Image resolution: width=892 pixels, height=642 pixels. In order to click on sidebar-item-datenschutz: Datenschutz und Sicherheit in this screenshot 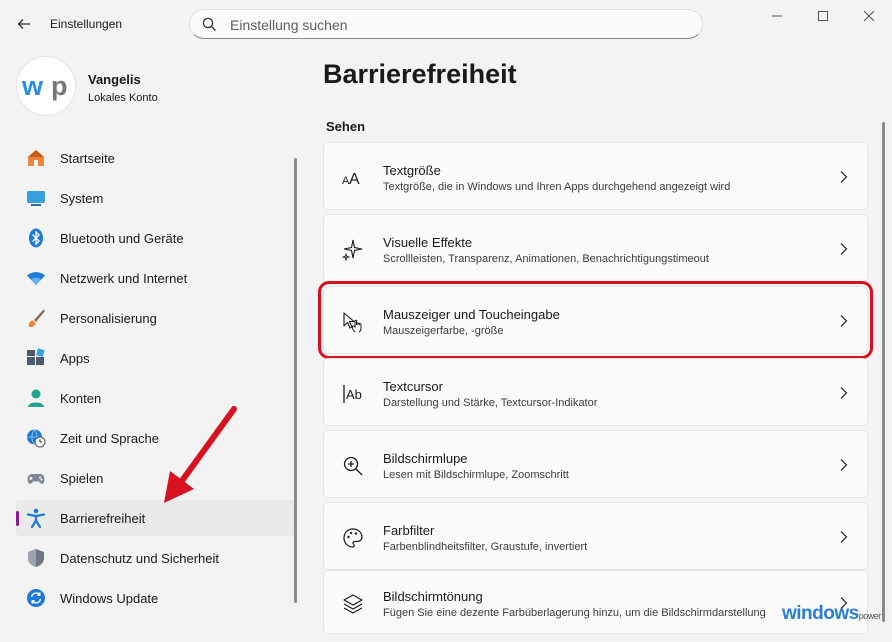, I will do `click(156, 558)`.